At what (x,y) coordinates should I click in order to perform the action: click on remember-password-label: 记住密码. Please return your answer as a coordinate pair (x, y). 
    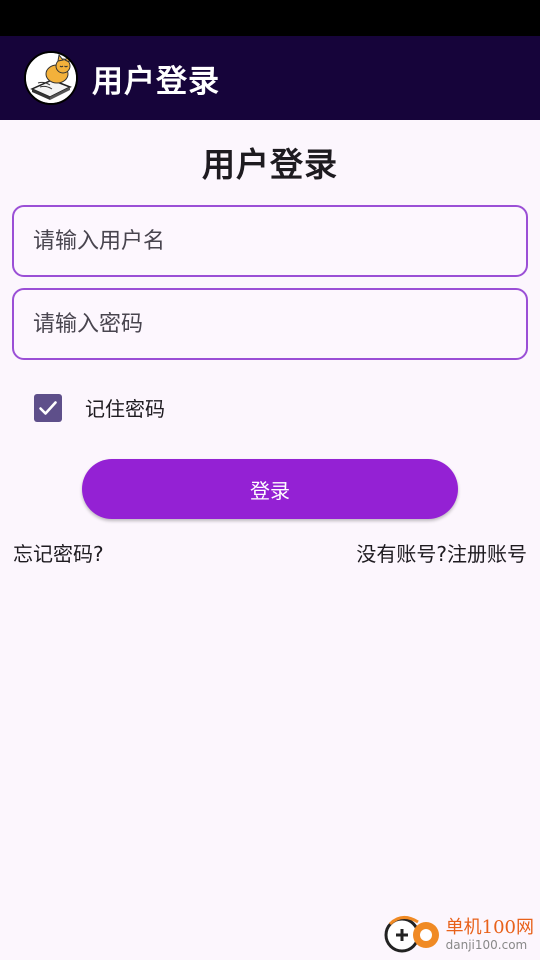
    Looking at the image, I should click on (125, 409).